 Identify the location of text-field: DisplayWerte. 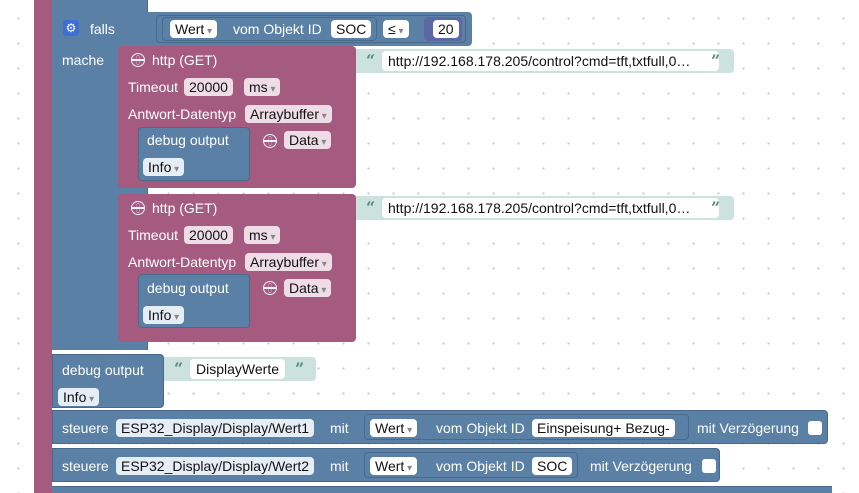
(237, 369).